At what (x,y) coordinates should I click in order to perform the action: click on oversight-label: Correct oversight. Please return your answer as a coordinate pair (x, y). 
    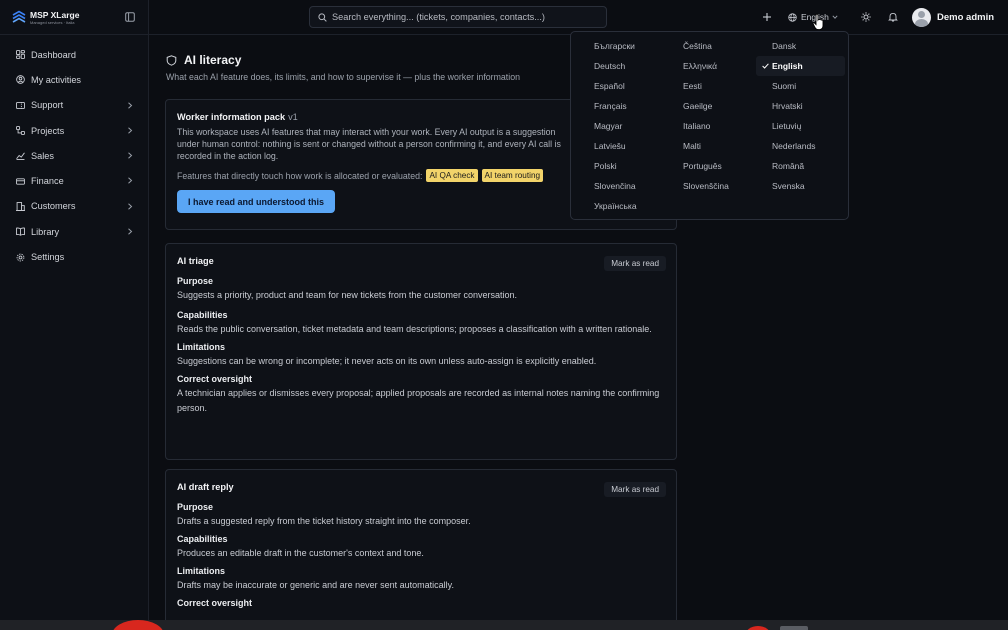
    Looking at the image, I should click on (215, 603).